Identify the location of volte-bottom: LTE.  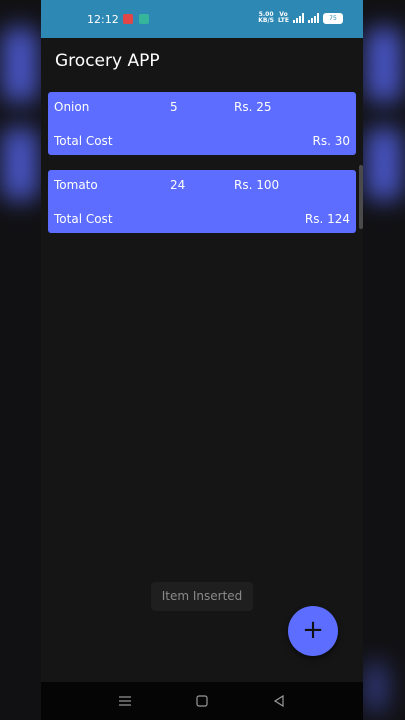
(283, 20).